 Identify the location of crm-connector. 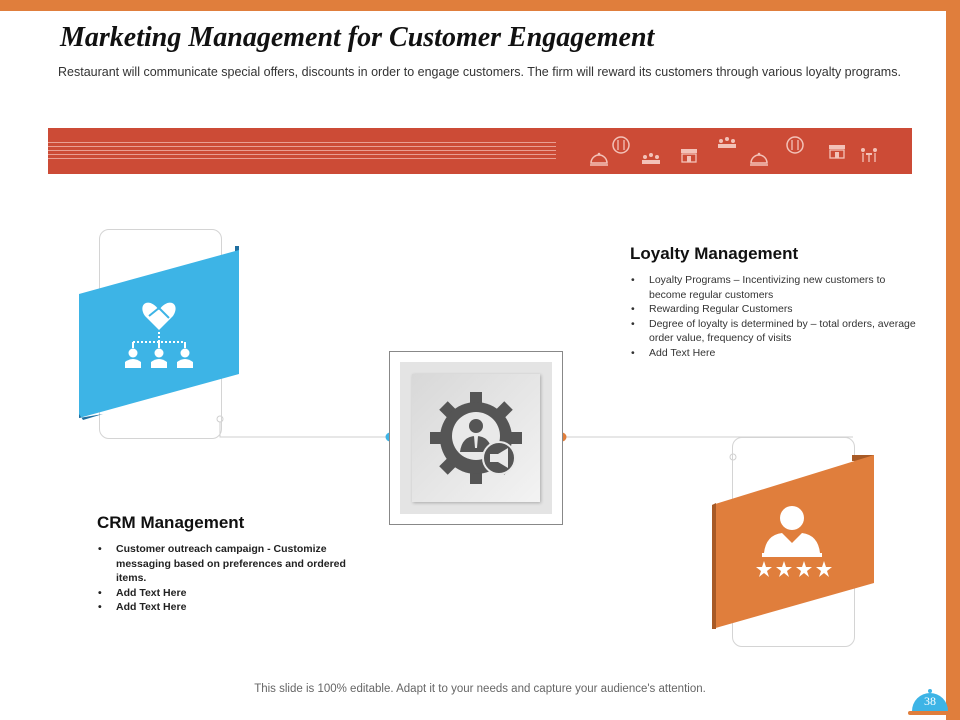
(304, 429).